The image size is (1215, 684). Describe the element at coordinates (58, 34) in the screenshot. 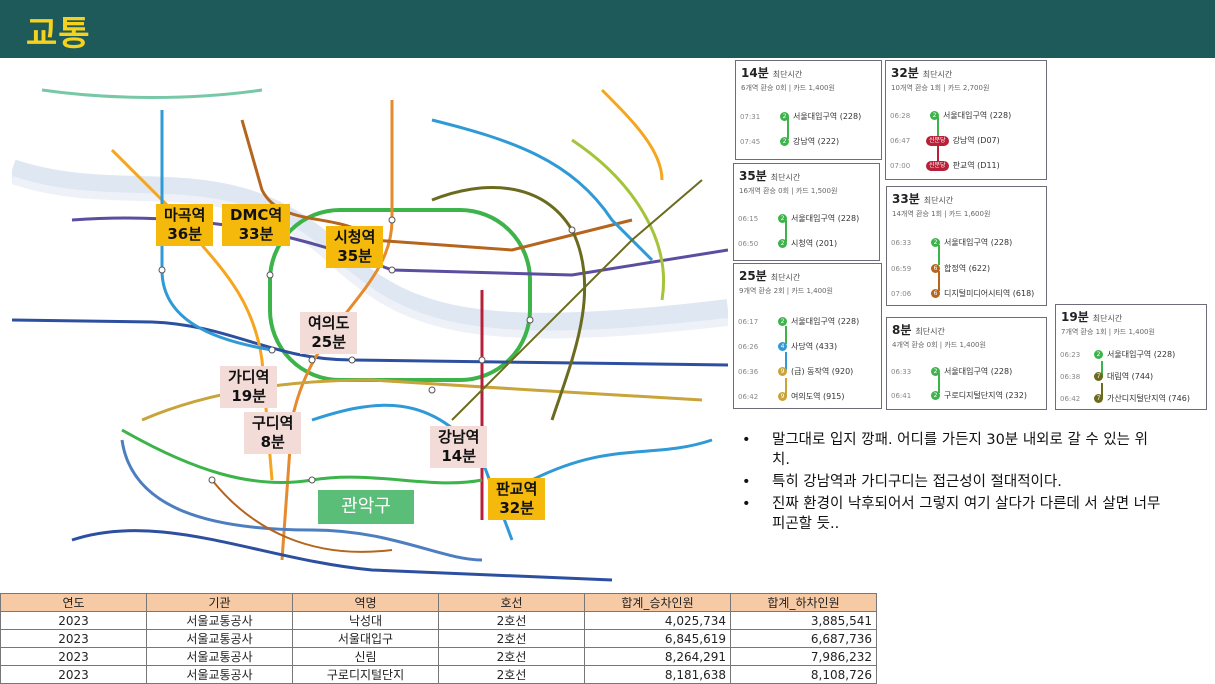

I see `page-title: 교통` at that location.